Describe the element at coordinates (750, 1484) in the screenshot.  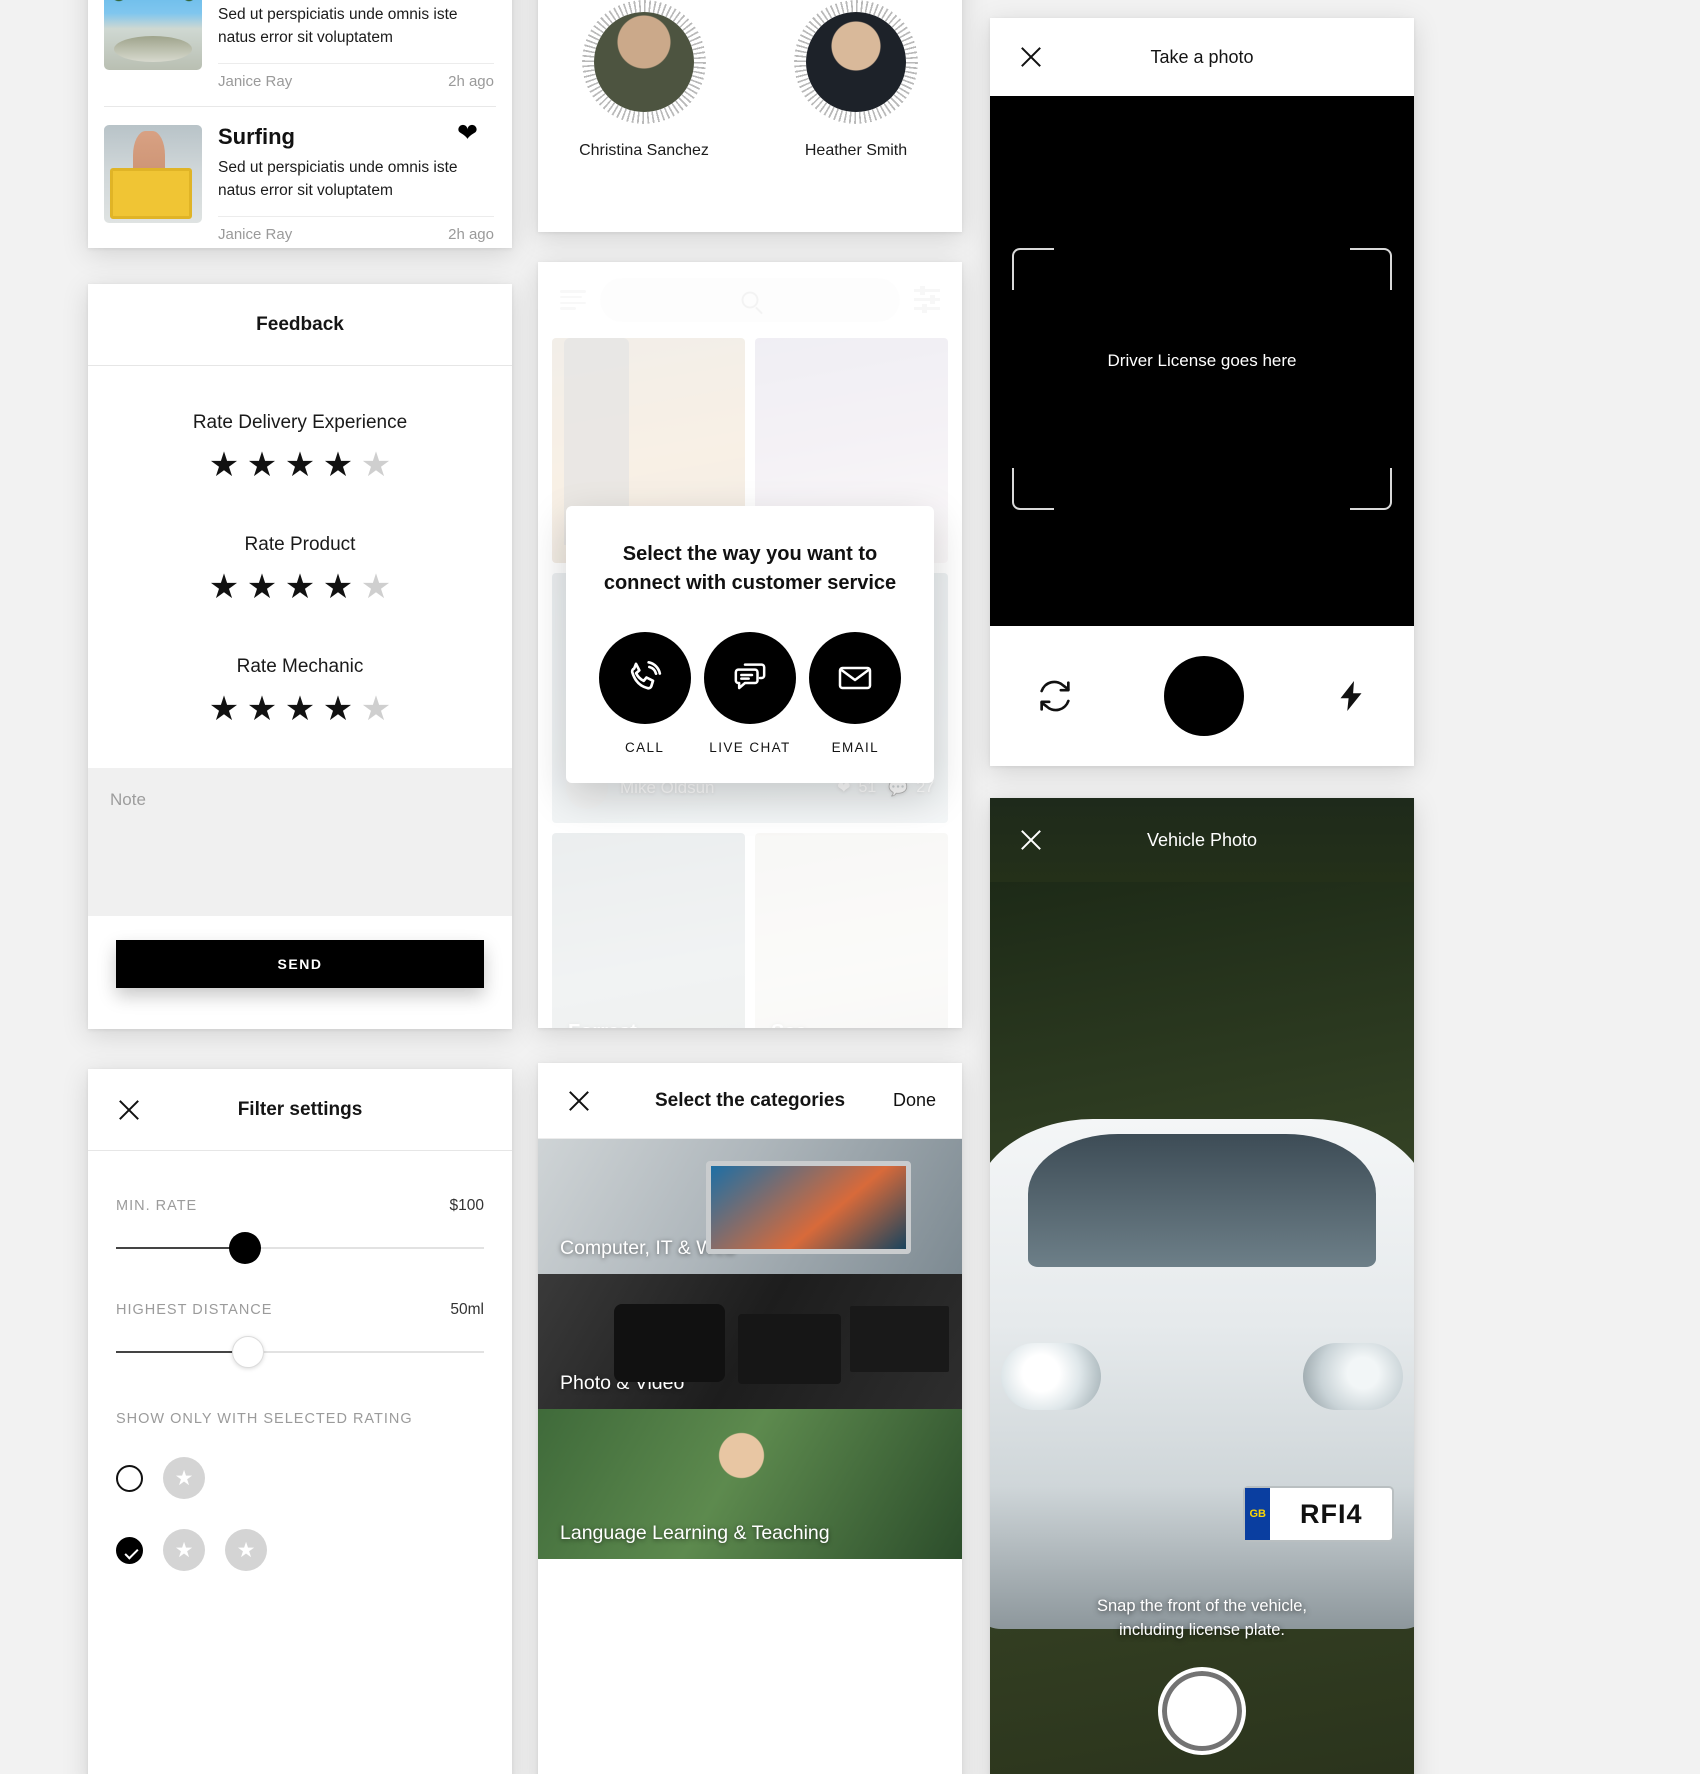
I see `category-item: Language Learning & Teaching` at that location.